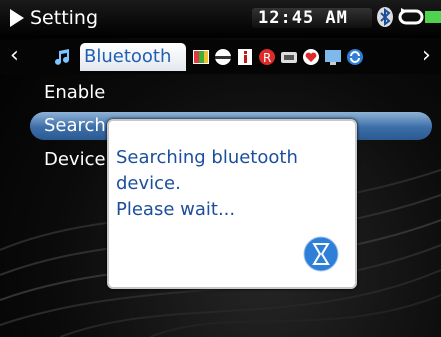  Describe the element at coordinates (321, 254) in the screenshot. I see `hourglass-icon` at that location.